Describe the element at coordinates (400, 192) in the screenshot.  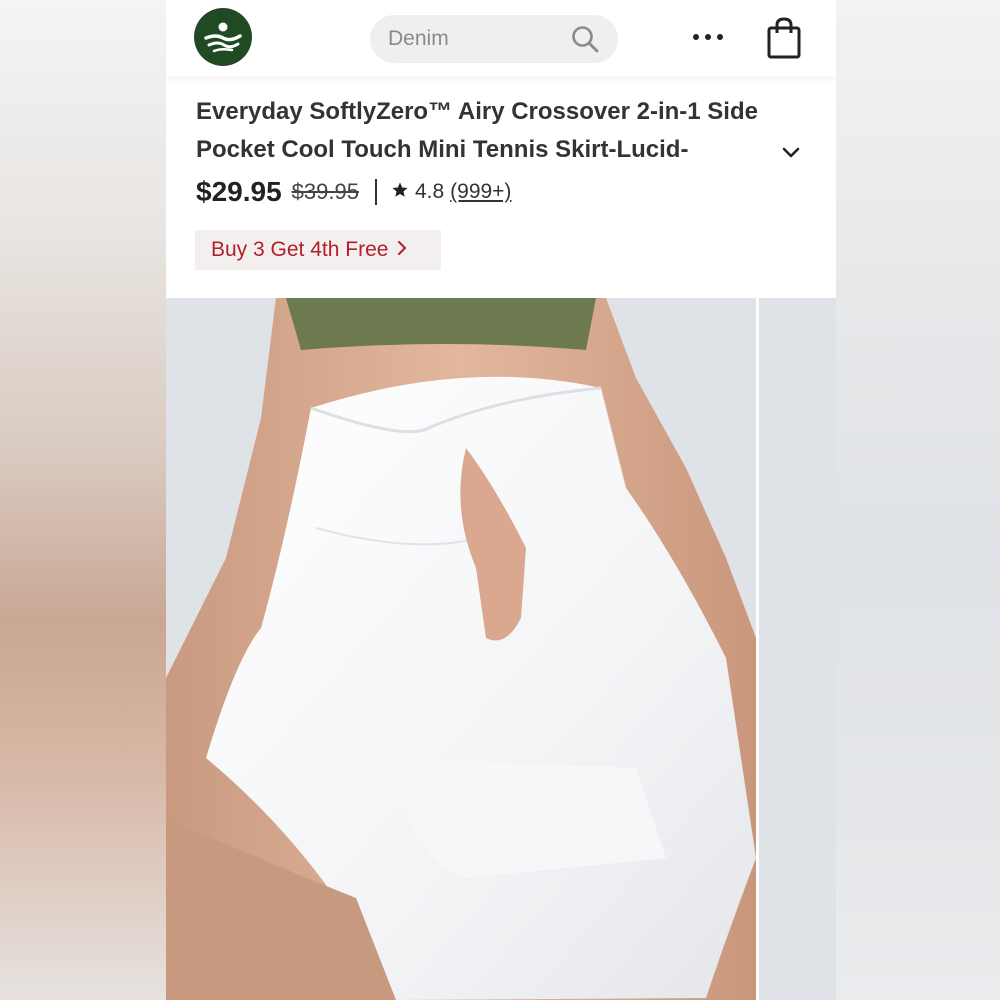
I see `star-icon` at that location.